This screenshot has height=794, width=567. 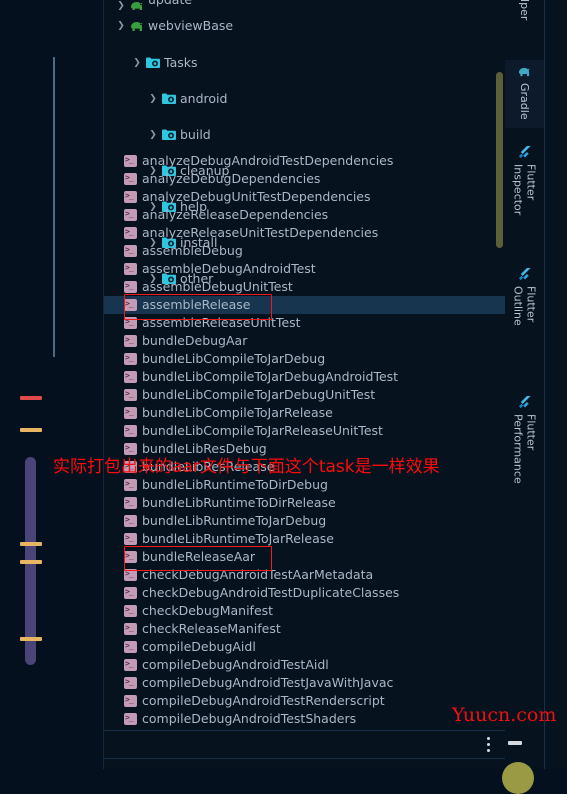 What do you see at coordinates (304, 485) in the screenshot?
I see `gradle-task-row: bundleLibRuntimeToDirDebug` at bounding box center [304, 485].